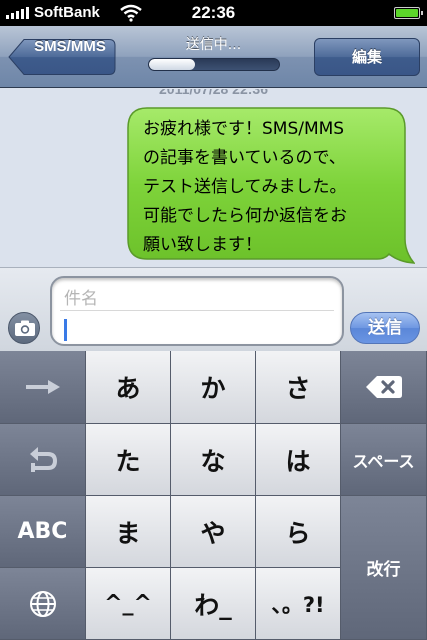 This screenshot has height=640, width=427. What do you see at coordinates (298, 532) in the screenshot?
I see `key-ra: ら` at bounding box center [298, 532].